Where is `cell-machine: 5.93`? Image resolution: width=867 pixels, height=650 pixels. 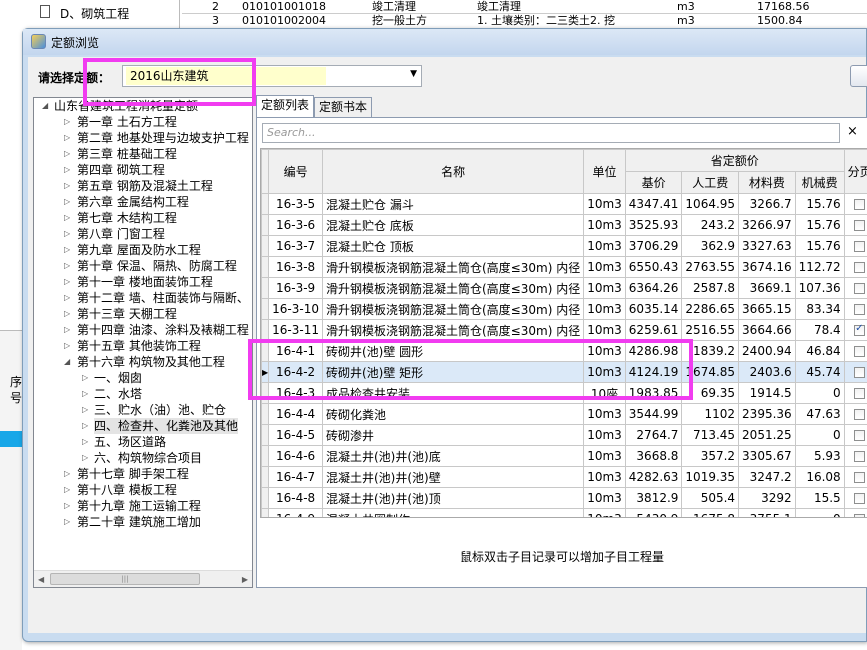
cell-machine: 5.93 is located at coordinates (819, 456).